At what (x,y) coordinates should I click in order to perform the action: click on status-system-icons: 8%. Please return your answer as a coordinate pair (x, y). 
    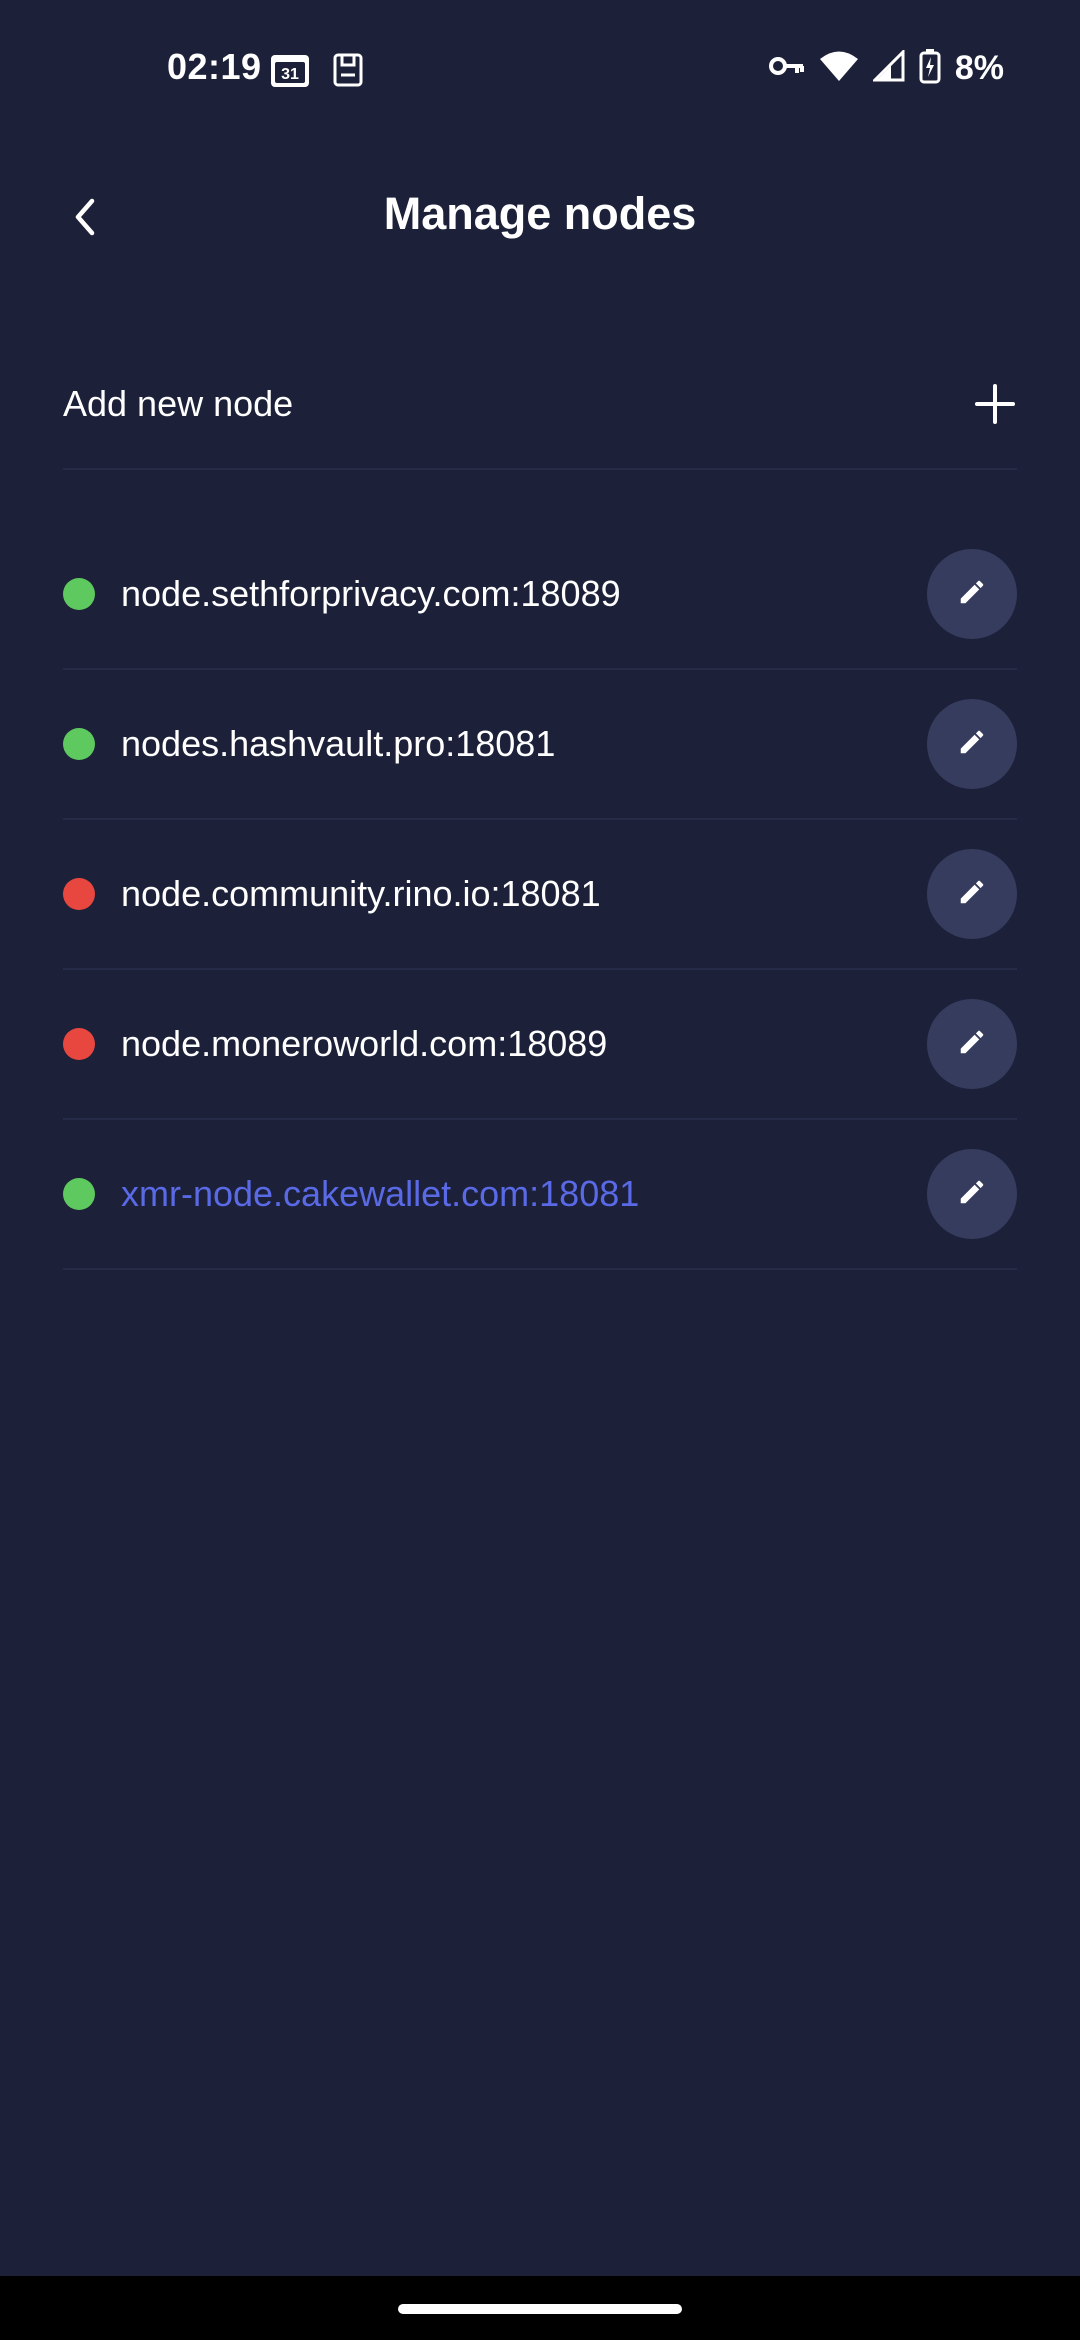
    Looking at the image, I should click on (886, 68).